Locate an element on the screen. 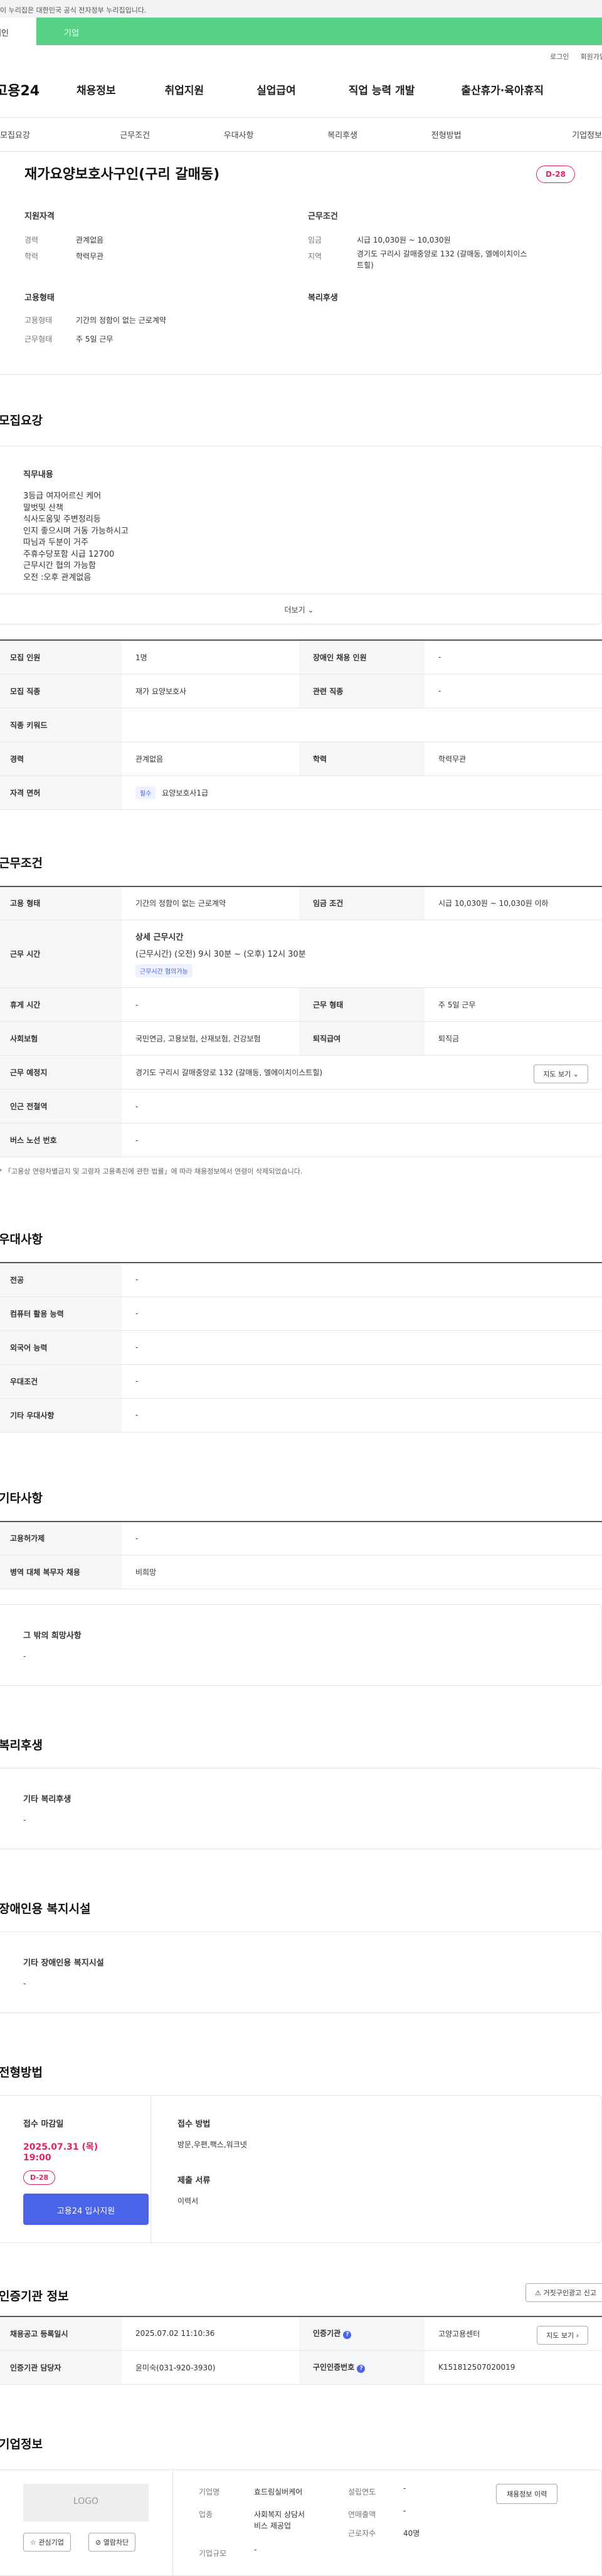 The image size is (602, 2576). tab-work: 근무조건 is located at coordinates (135, 134).